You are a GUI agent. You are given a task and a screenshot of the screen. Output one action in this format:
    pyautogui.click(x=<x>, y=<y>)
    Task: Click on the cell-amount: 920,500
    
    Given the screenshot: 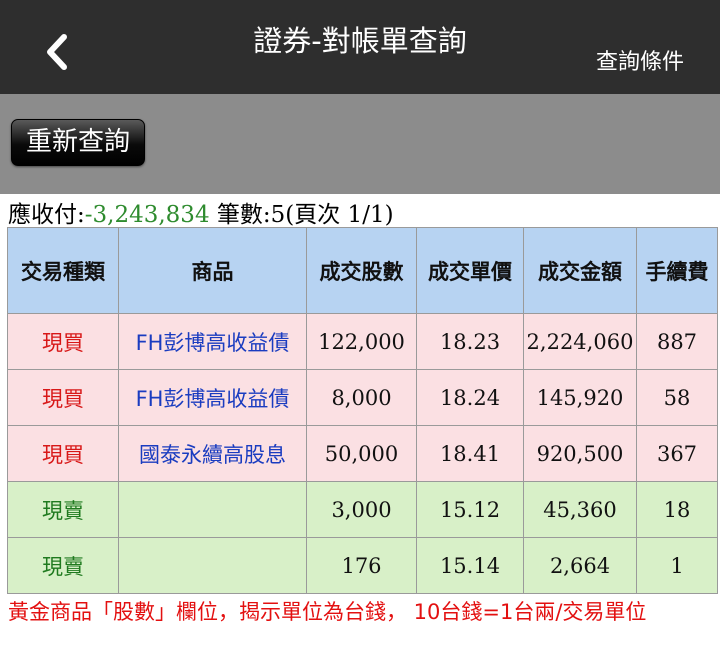 What is the action you would take?
    pyautogui.click(x=580, y=453)
    